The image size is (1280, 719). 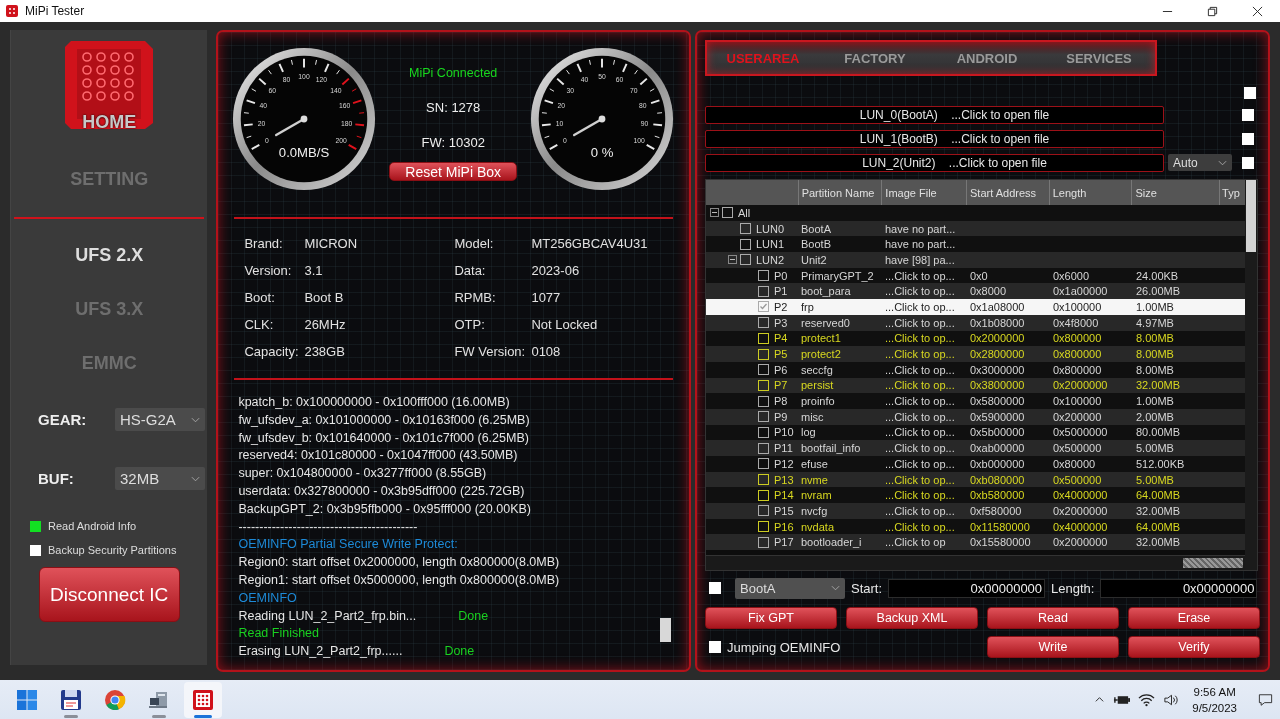 What do you see at coordinates (816, 495) in the screenshot?
I see `table-cell: nvram` at bounding box center [816, 495].